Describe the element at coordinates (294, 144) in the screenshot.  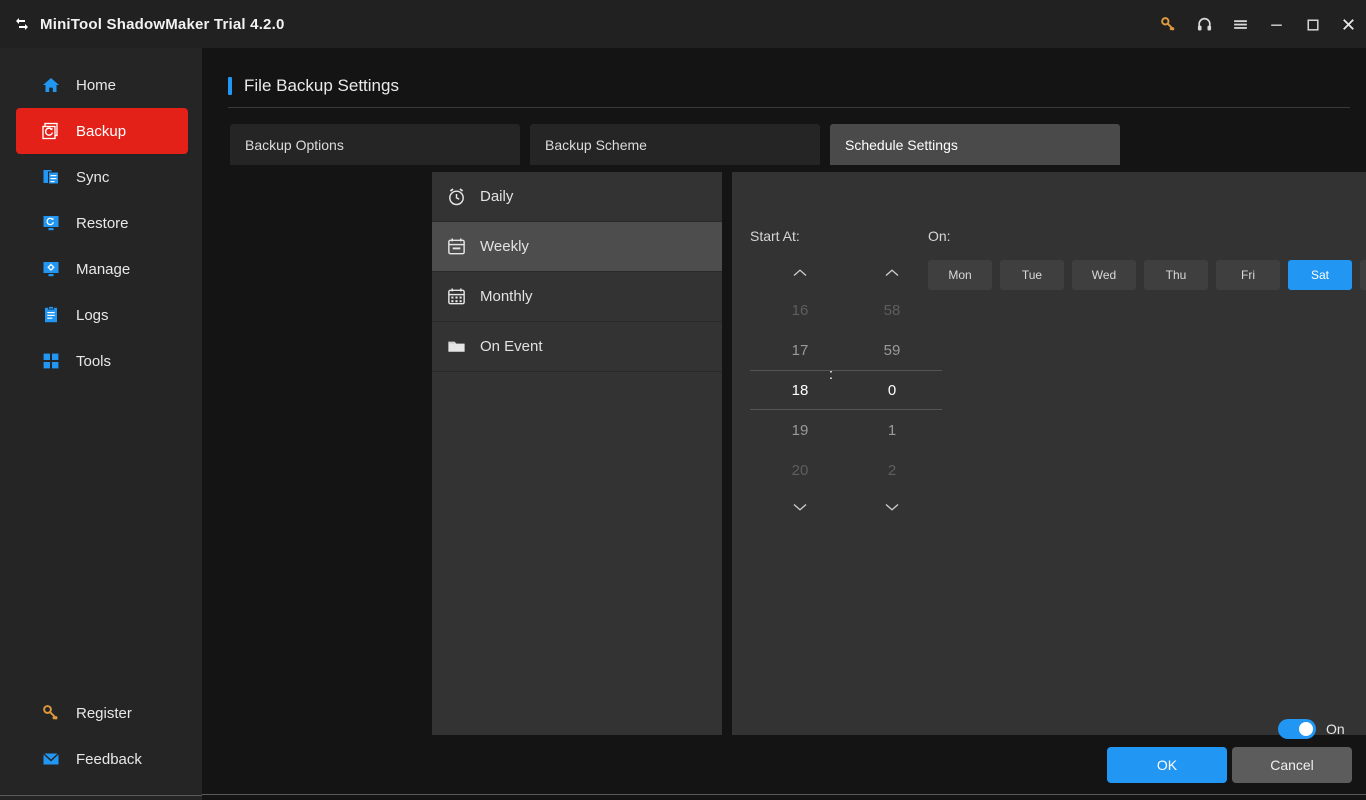
I see `tab-label: Backup Options` at that location.